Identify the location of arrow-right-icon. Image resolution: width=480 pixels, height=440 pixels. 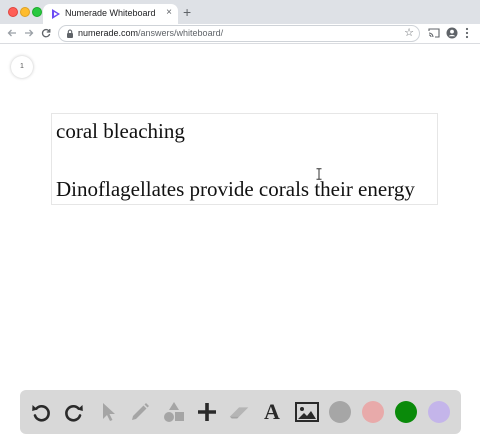
(29, 33).